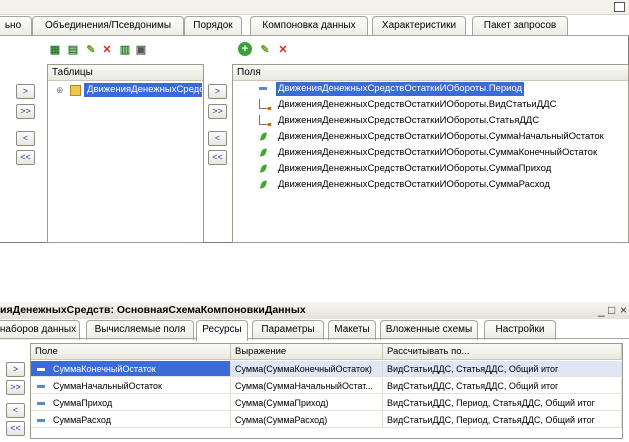 The image size is (629, 442). Describe the element at coordinates (107, 49) in the screenshot. I see `delete-icon: ✕` at that location.